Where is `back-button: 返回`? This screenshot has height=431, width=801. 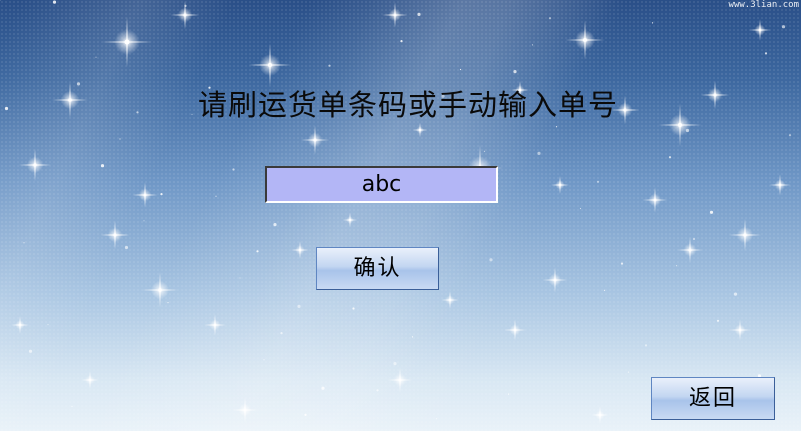 back-button: 返回 is located at coordinates (713, 398).